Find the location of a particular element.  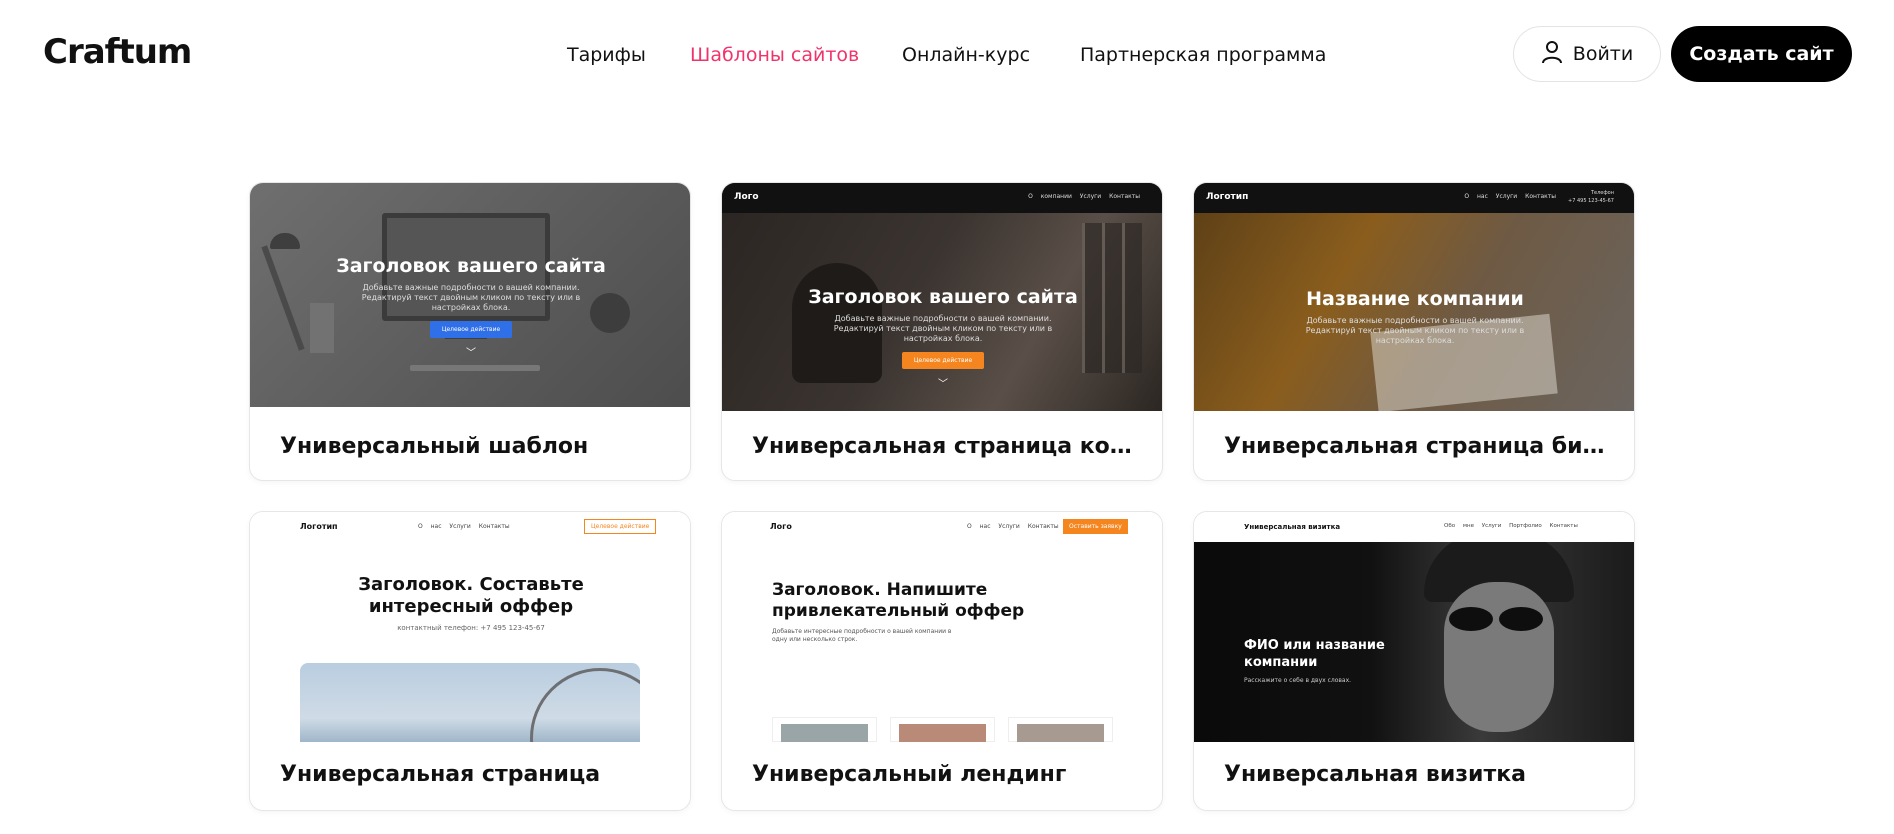

preview-hero-title: Название компании is located at coordinates (1415, 299).